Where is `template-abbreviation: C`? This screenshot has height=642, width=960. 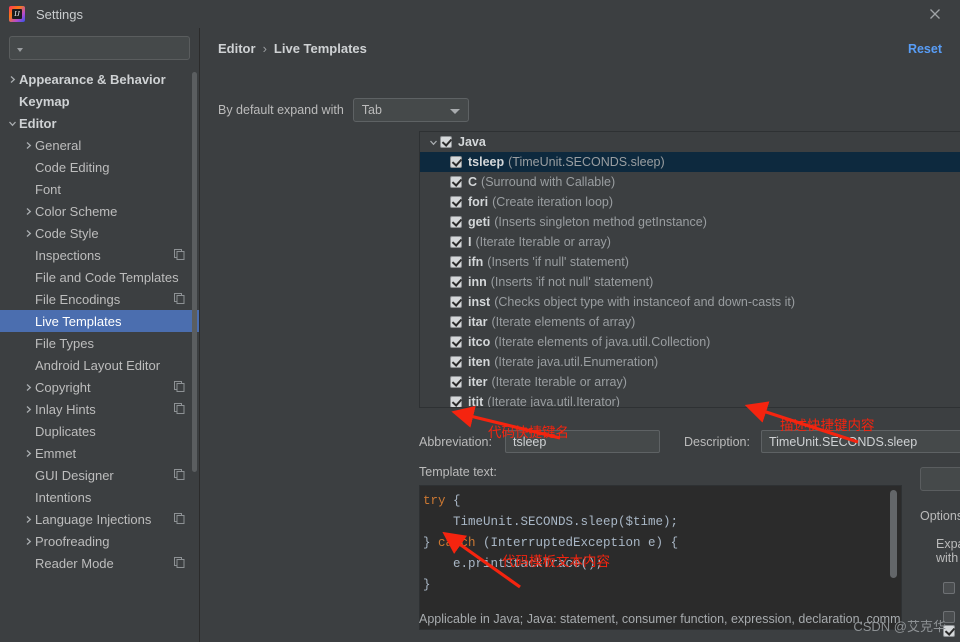
template-abbreviation: C is located at coordinates (473, 182).